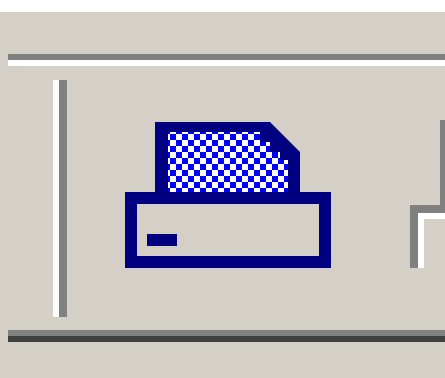 This screenshot has width=445, height=378. I want to click on window-top-edge, so click(222, 6).